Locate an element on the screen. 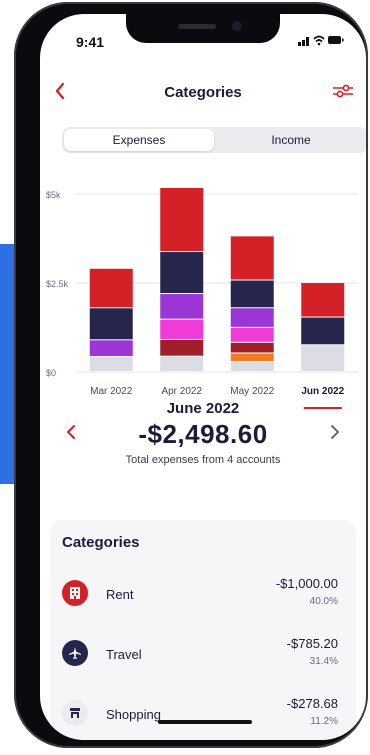 The image size is (370, 755). filter-button is located at coordinates (343, 93).